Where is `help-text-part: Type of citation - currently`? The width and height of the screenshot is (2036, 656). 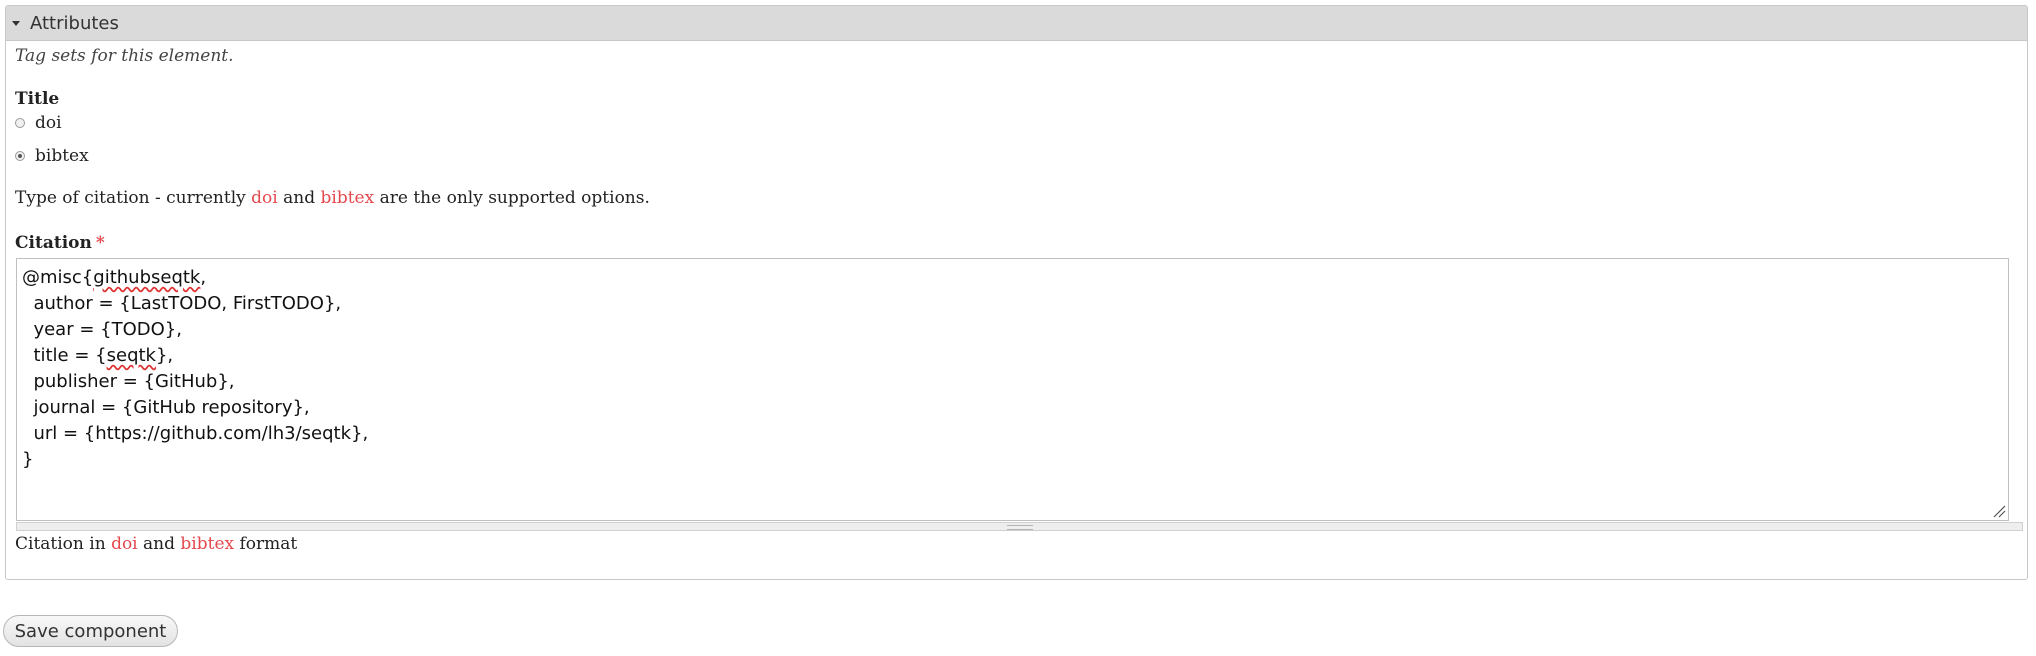 help-text-part: Type of citation - currently is located at coordinates (133, 198).